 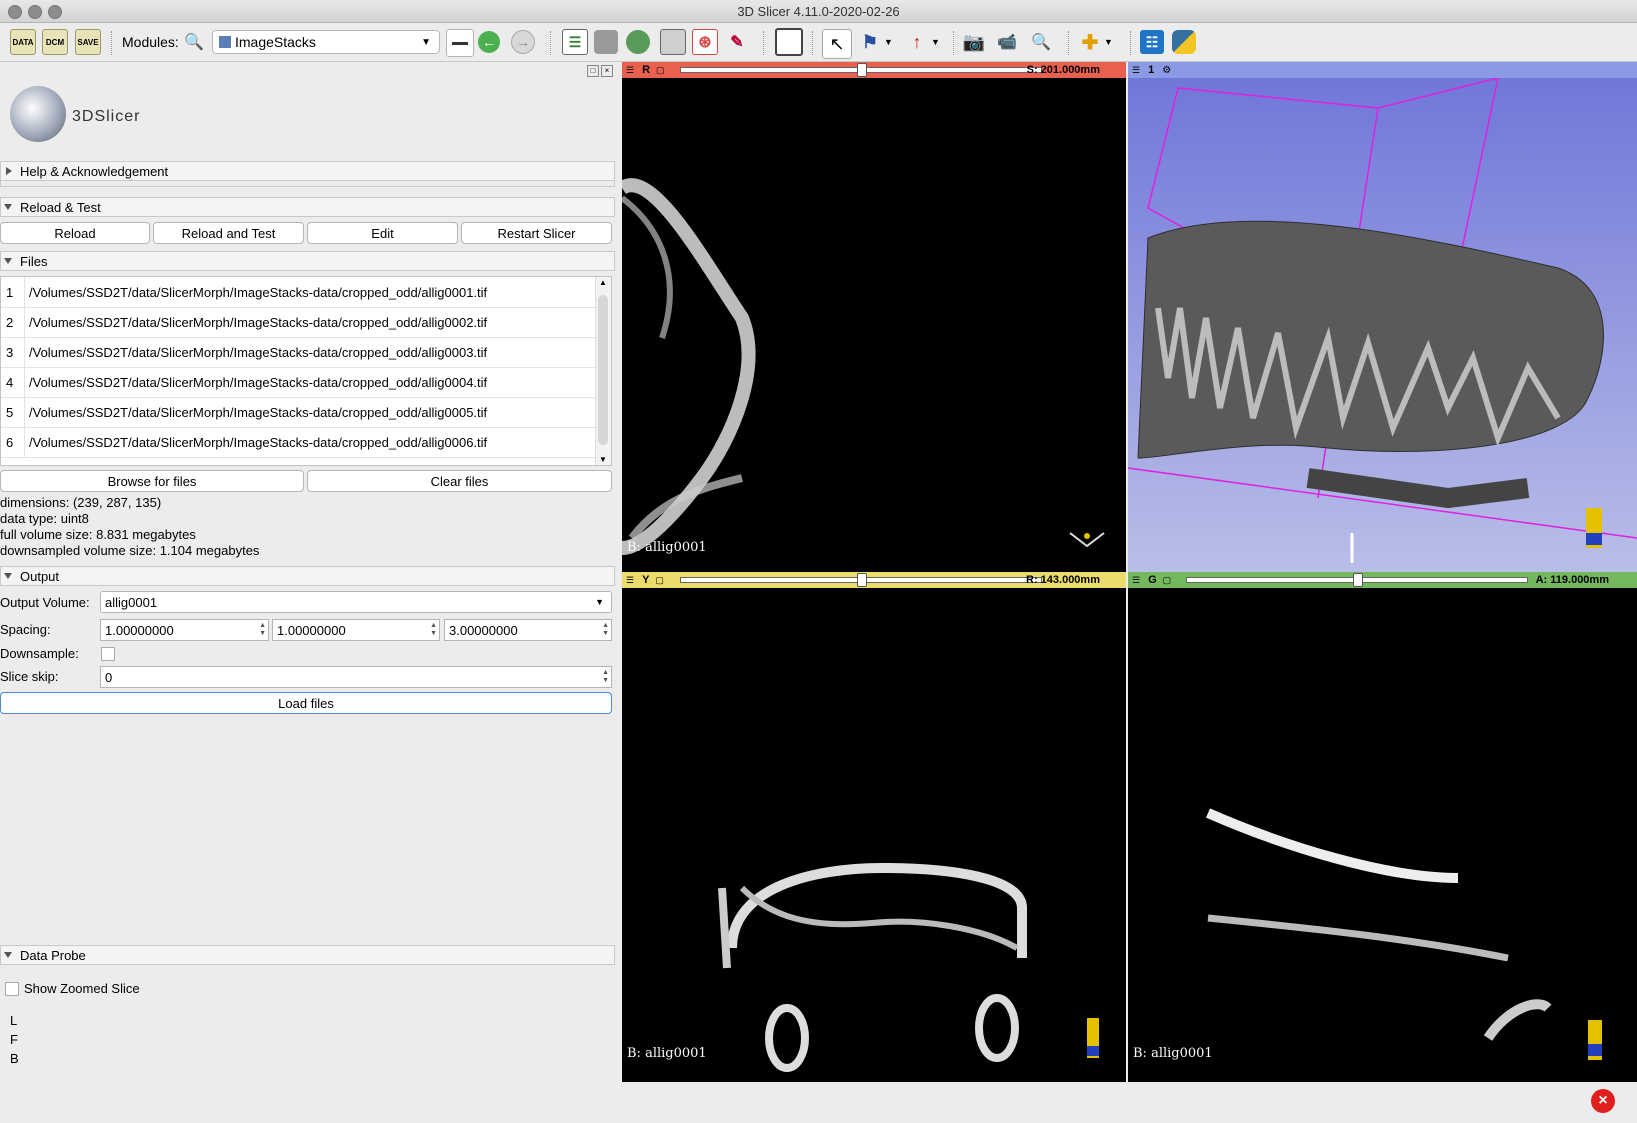 I want to click on back-button: ←, so click(x=489, y=42).